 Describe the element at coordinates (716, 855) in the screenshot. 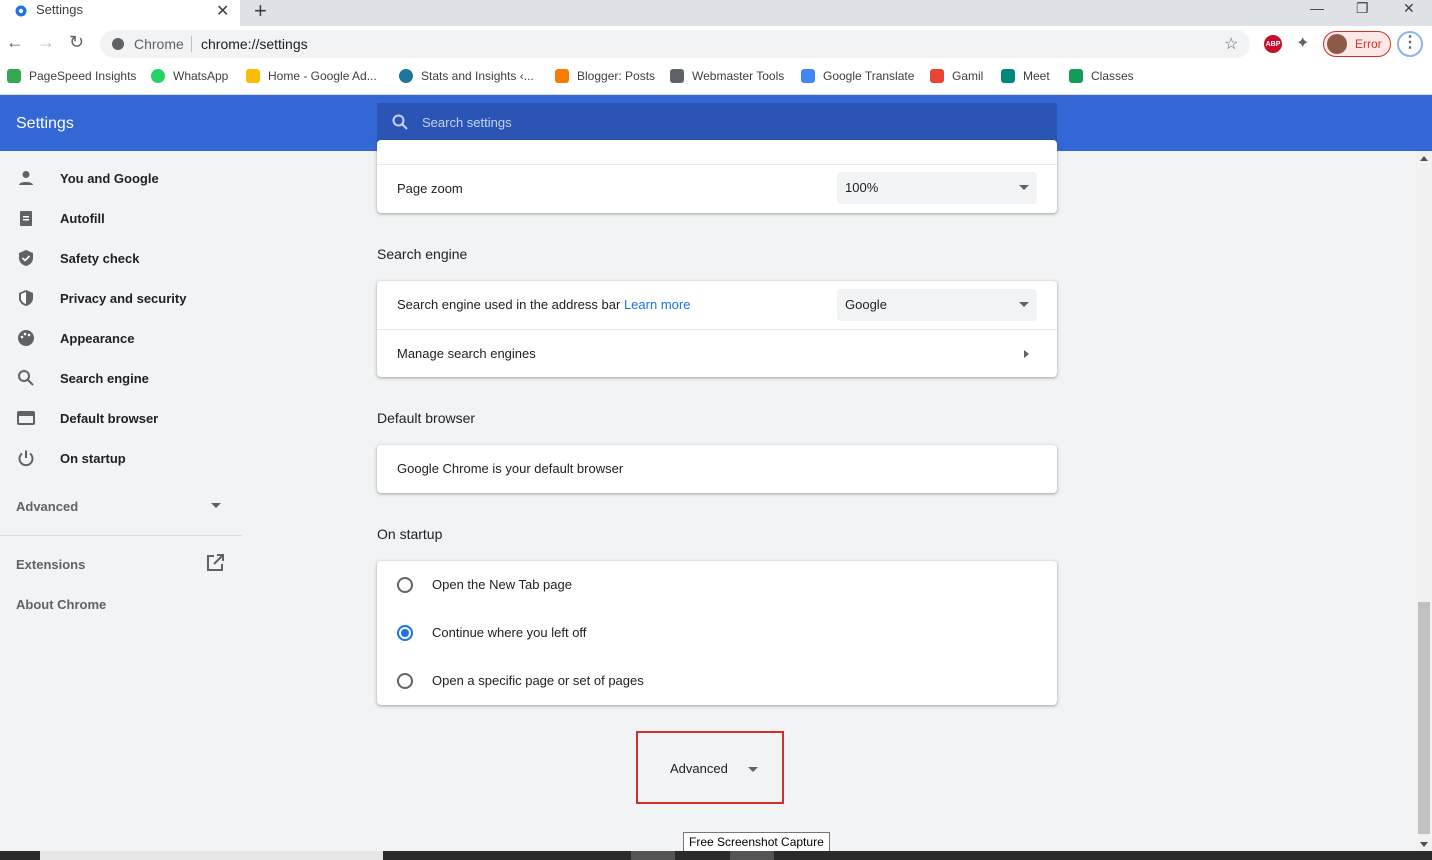

I see `taskbar` at that location.